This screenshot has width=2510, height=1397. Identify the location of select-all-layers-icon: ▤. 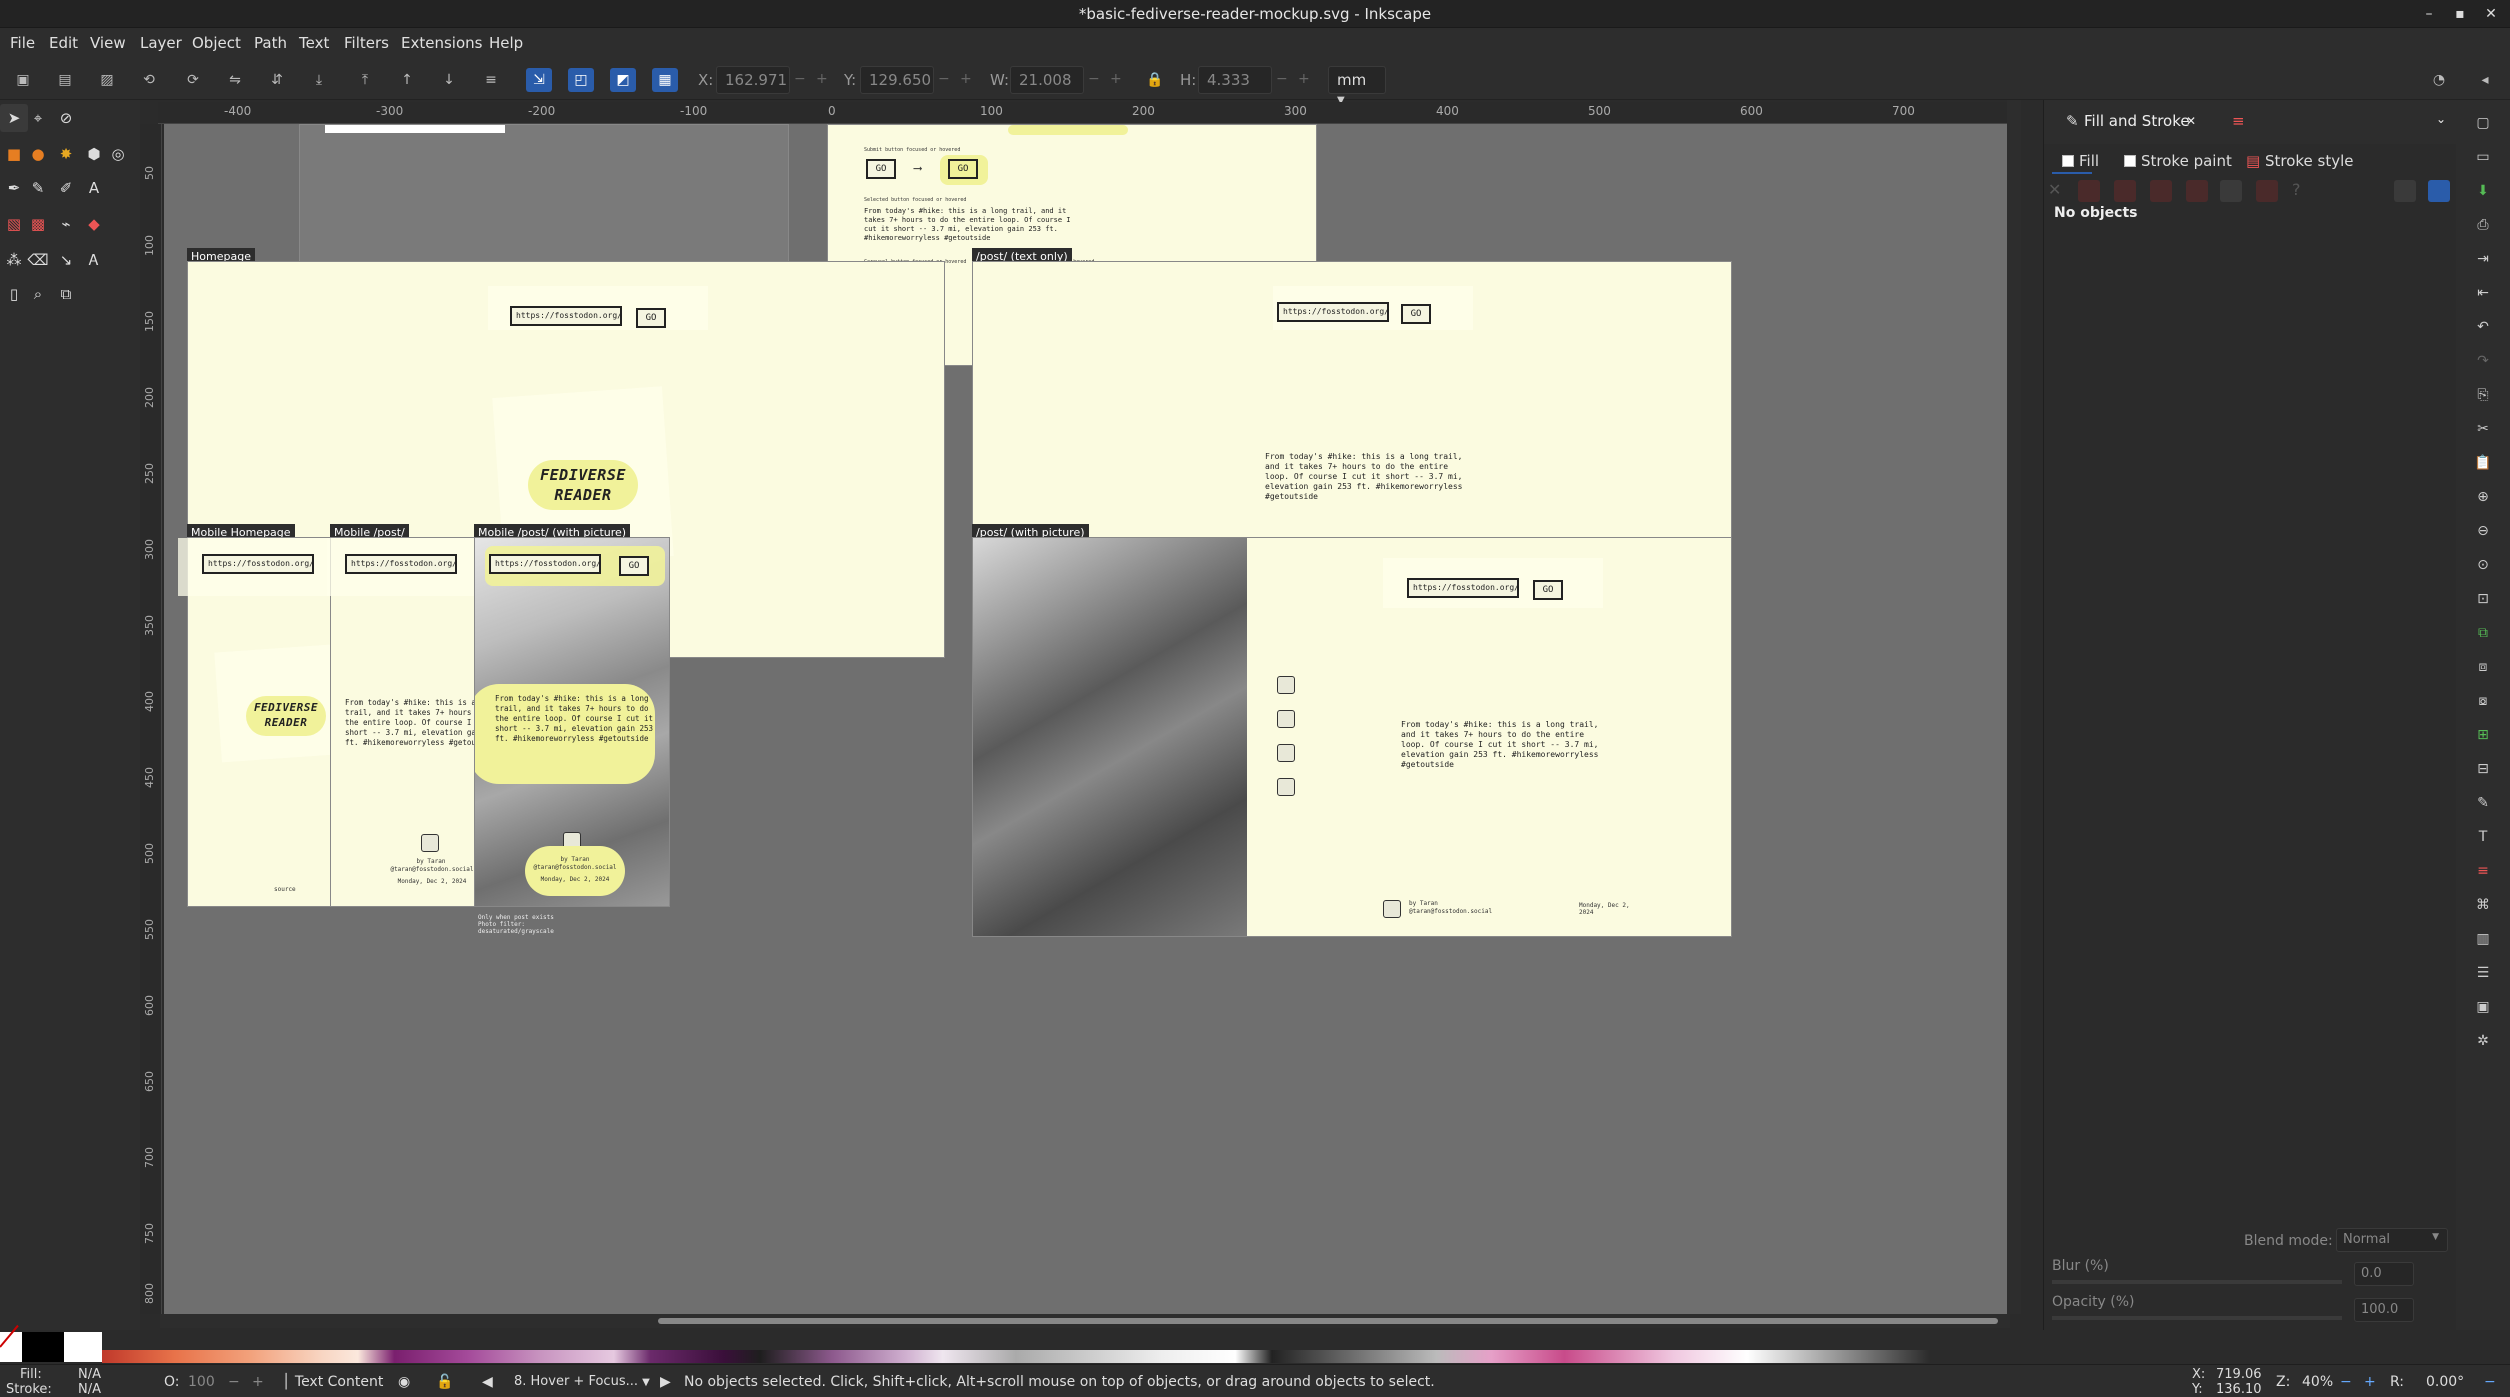
(65, 80).